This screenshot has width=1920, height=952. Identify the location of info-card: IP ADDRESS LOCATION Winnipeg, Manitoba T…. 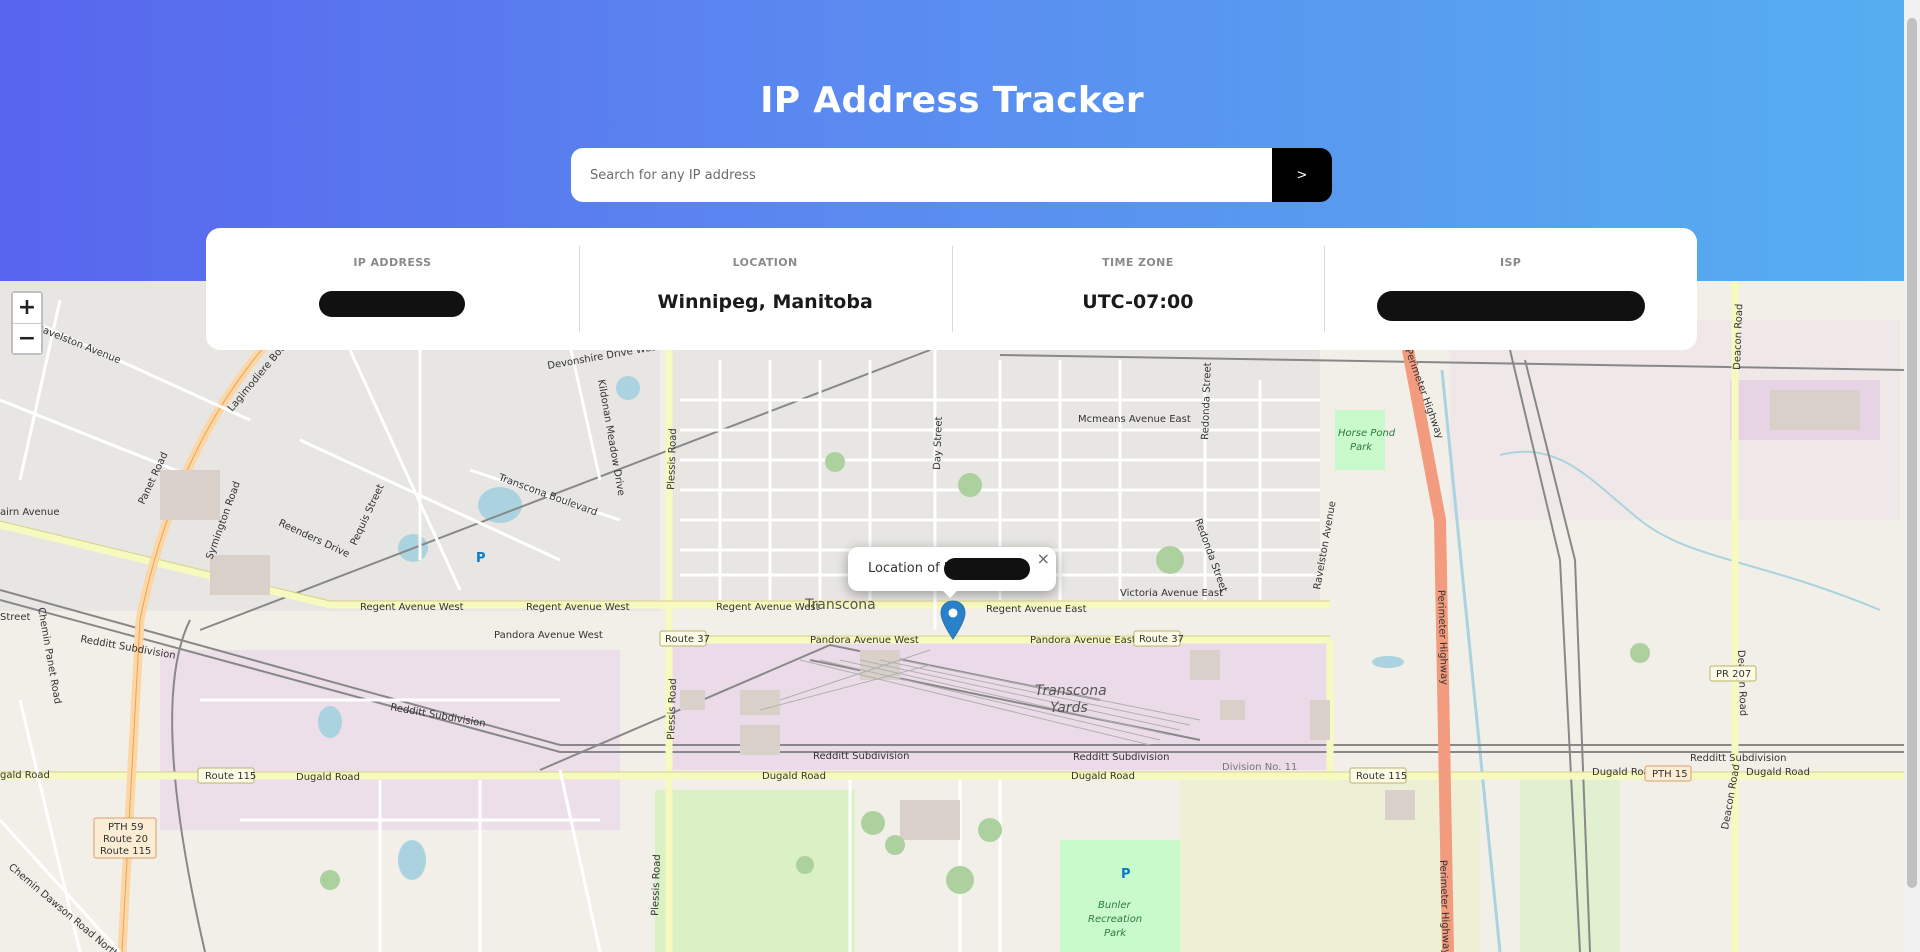
(951, 289).